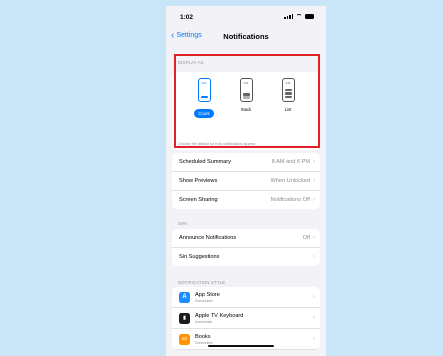 The height and width of the screenshot is (356, 443). I want to click on app-name: Books, so click(203, 336).